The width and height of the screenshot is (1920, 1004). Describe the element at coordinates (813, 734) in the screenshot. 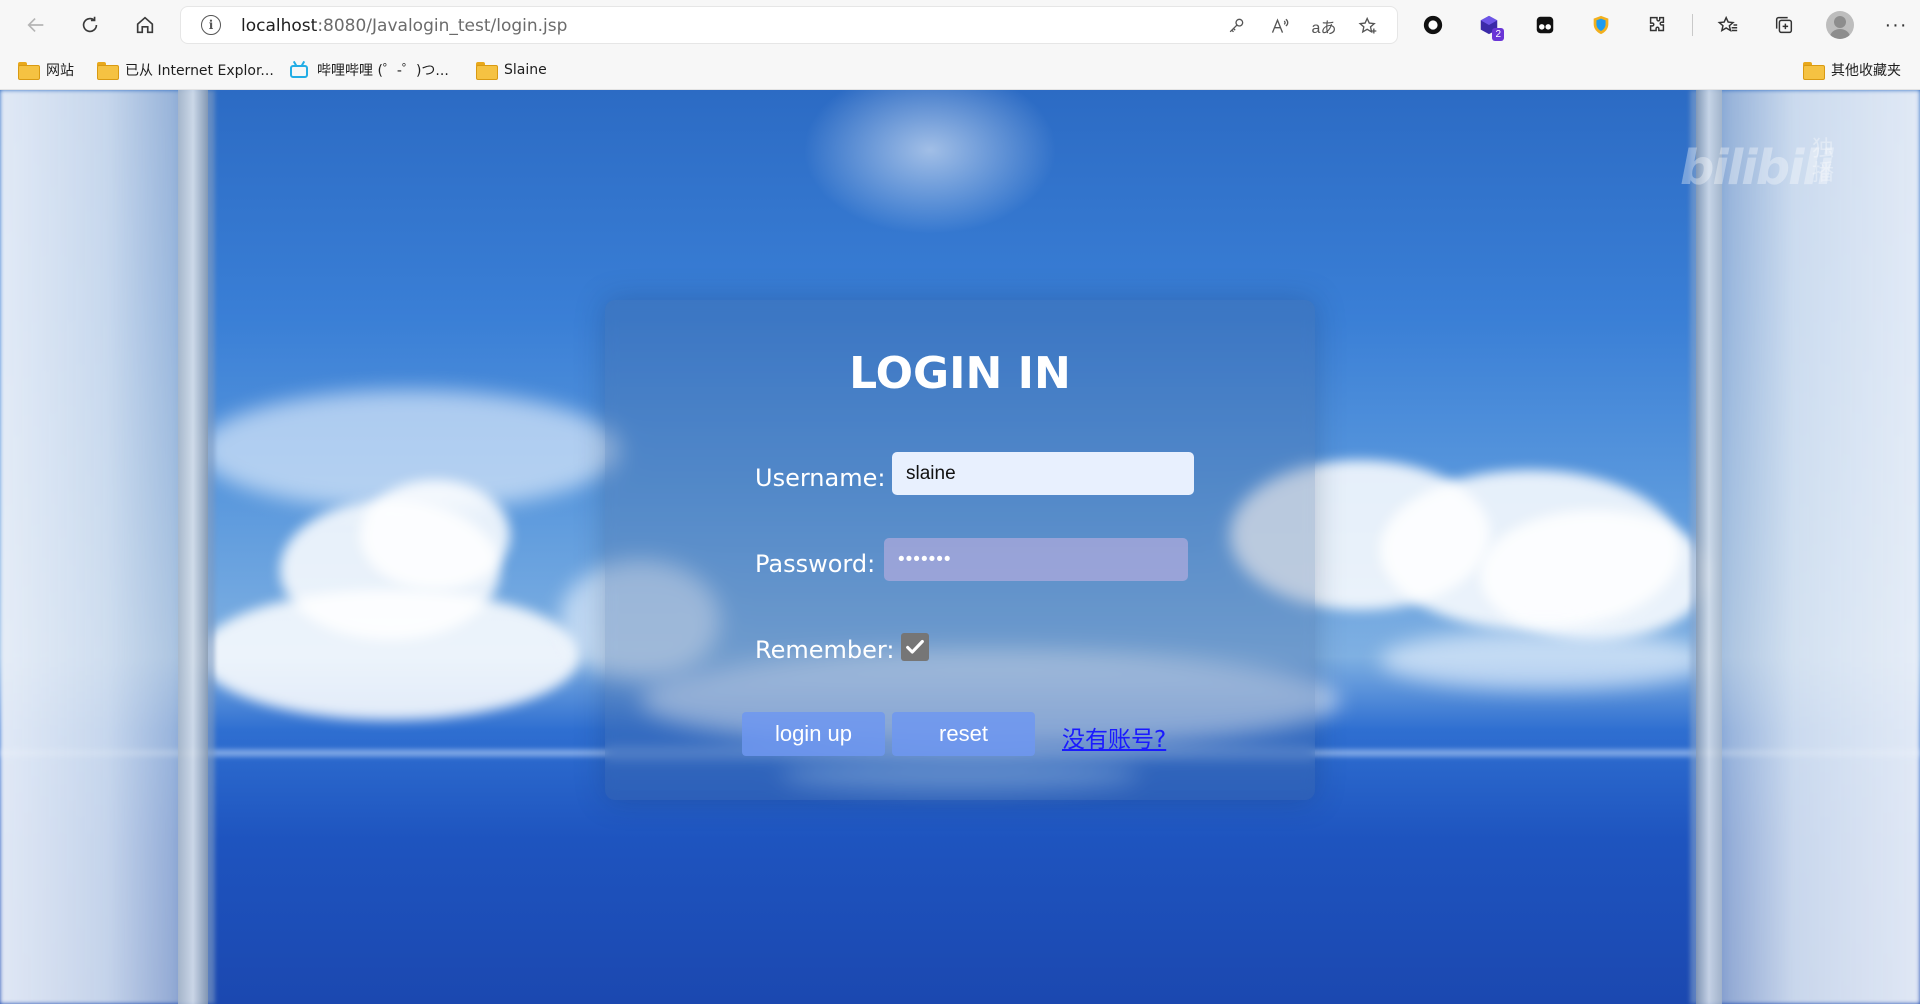

I see `login-button: login up` at that location.